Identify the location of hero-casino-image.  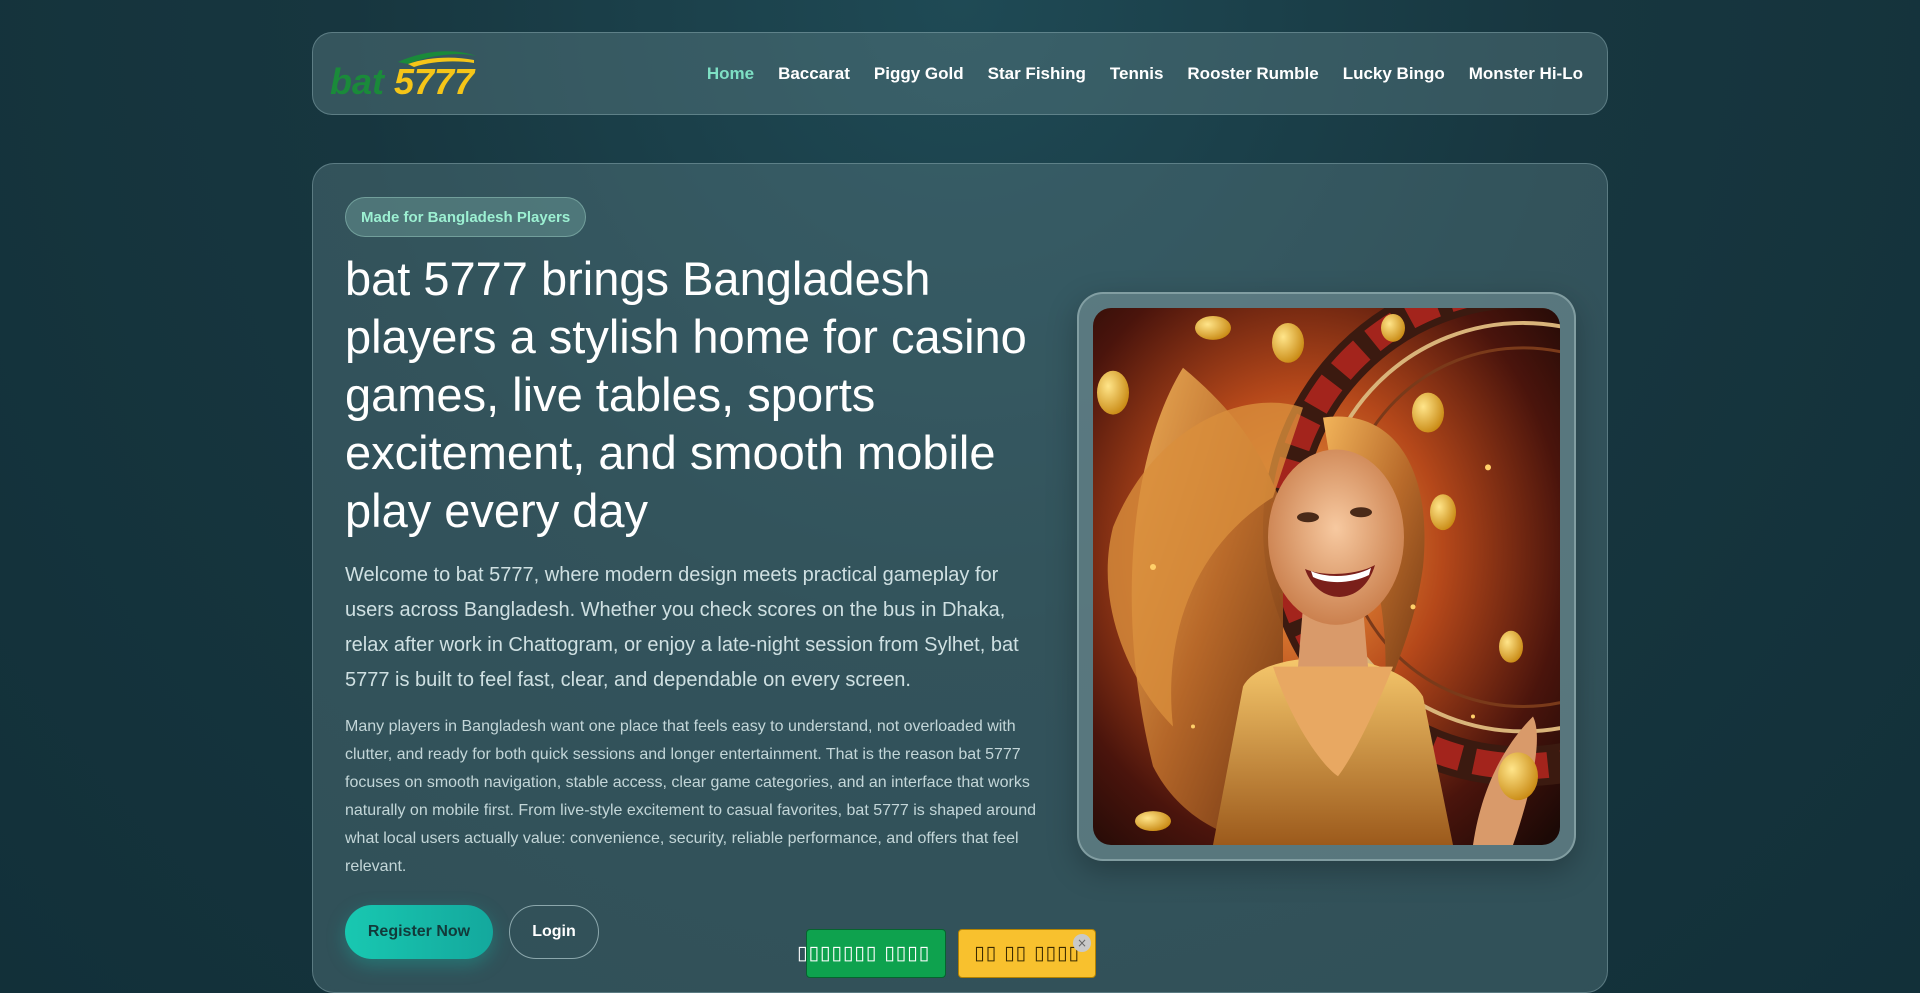
(1326, 576).